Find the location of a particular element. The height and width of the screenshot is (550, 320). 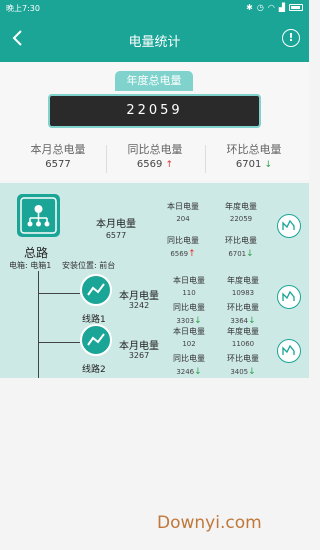

main-day-cell: 本日电量 204 is located at coordinates (183, 212).